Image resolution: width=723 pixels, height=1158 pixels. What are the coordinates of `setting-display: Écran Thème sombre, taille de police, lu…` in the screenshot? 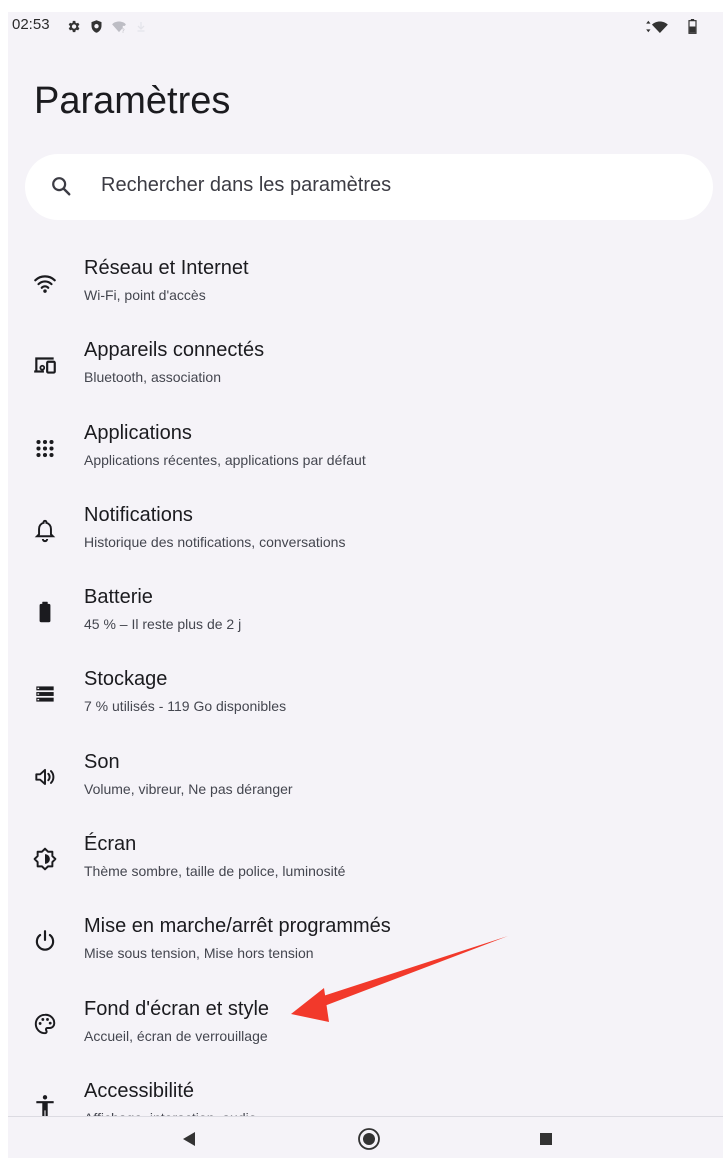 It's located at (365, 861).